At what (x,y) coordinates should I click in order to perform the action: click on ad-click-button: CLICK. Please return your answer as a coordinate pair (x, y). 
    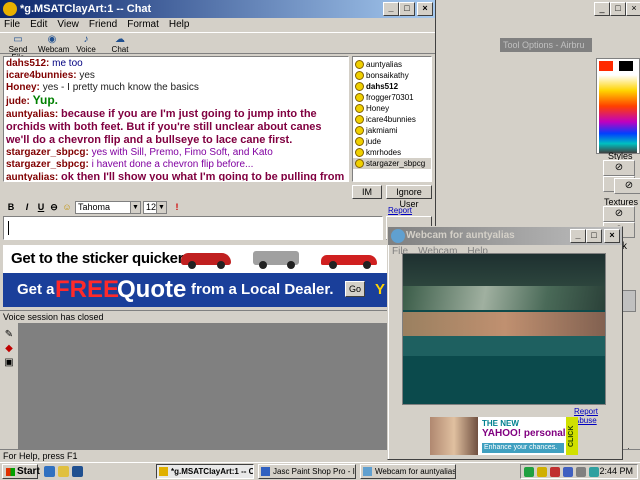
    Looking at the image, I should click on (572, 436).